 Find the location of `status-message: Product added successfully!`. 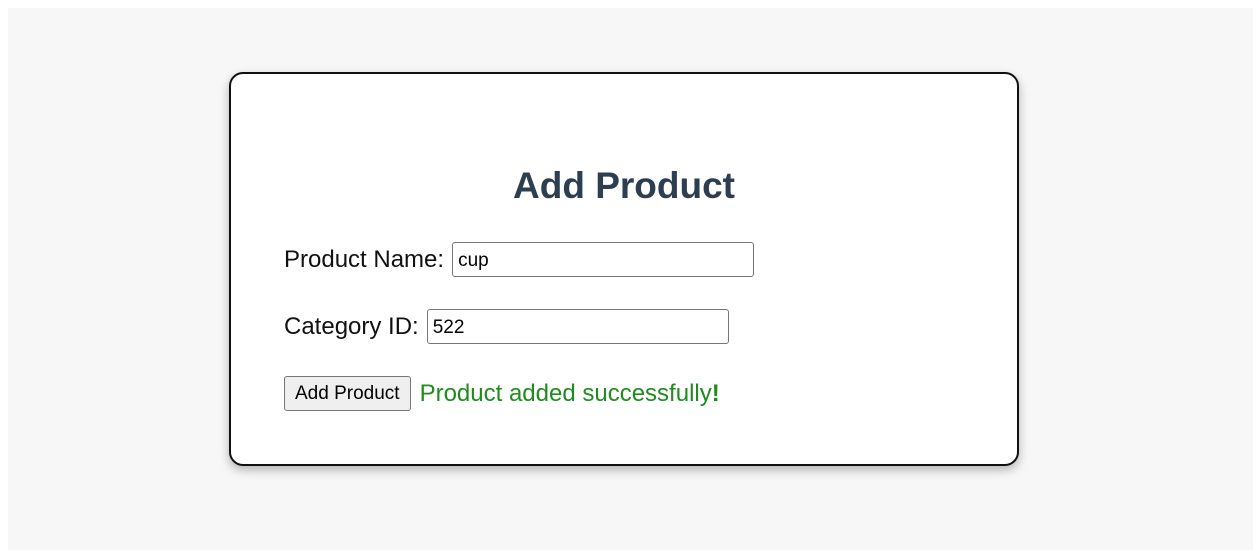

status-message: Product added successfully! is located at coordinates (570, 394).